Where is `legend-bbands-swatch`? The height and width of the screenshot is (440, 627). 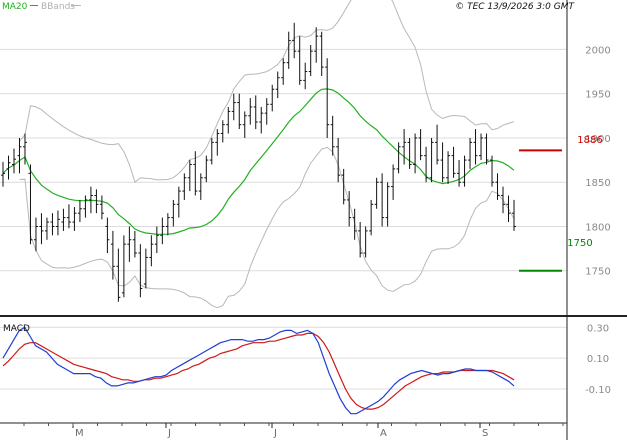 legend-bbands-swatch is located at coordinates (76, 5).